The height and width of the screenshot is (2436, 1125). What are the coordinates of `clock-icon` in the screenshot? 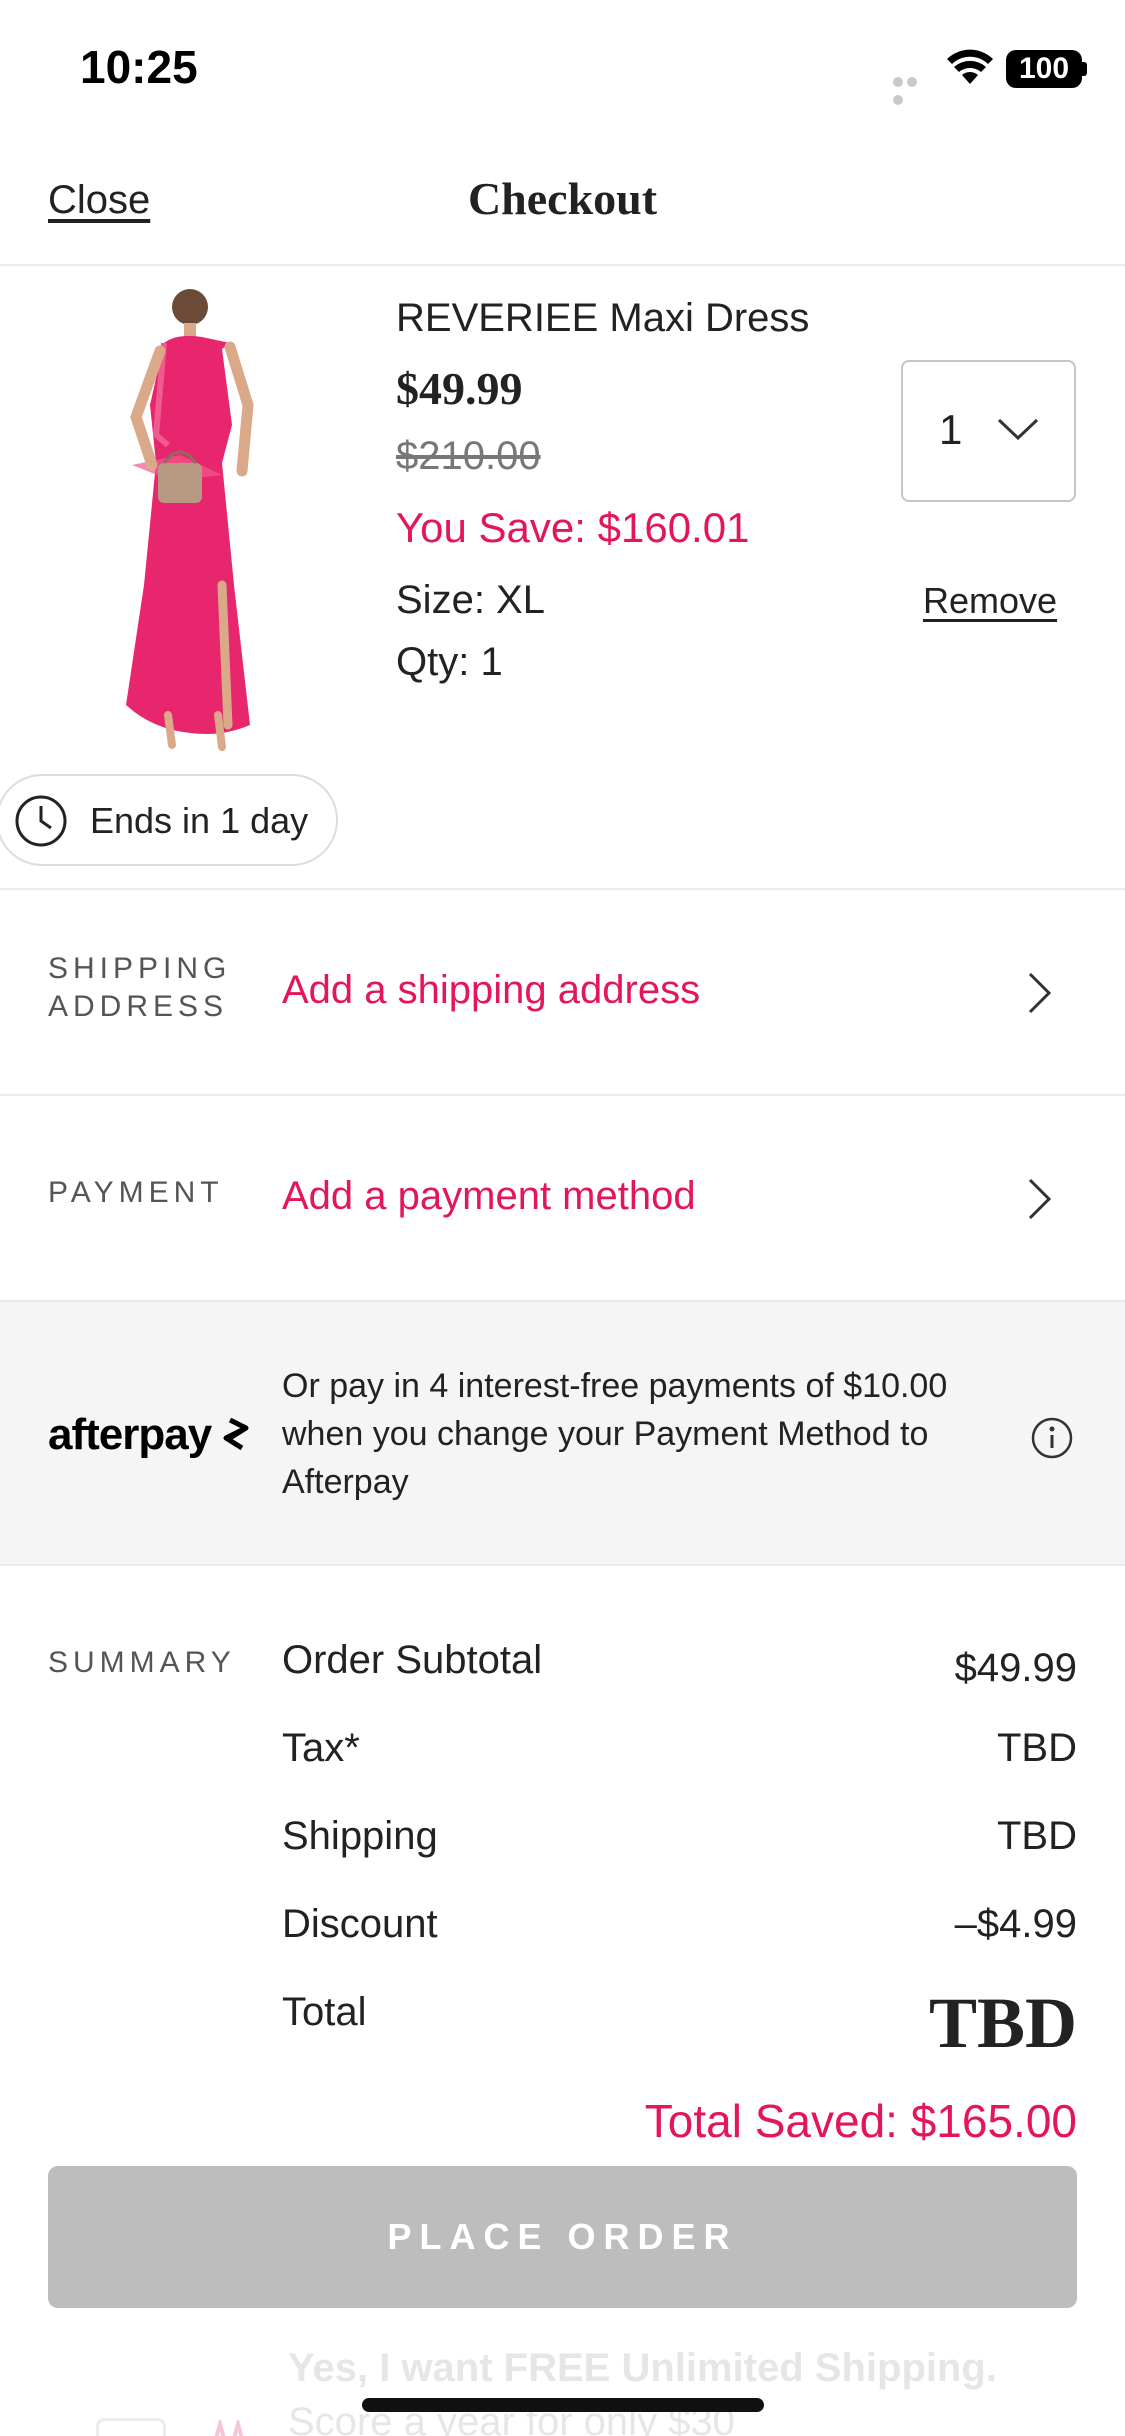 It's located at (41, 821).